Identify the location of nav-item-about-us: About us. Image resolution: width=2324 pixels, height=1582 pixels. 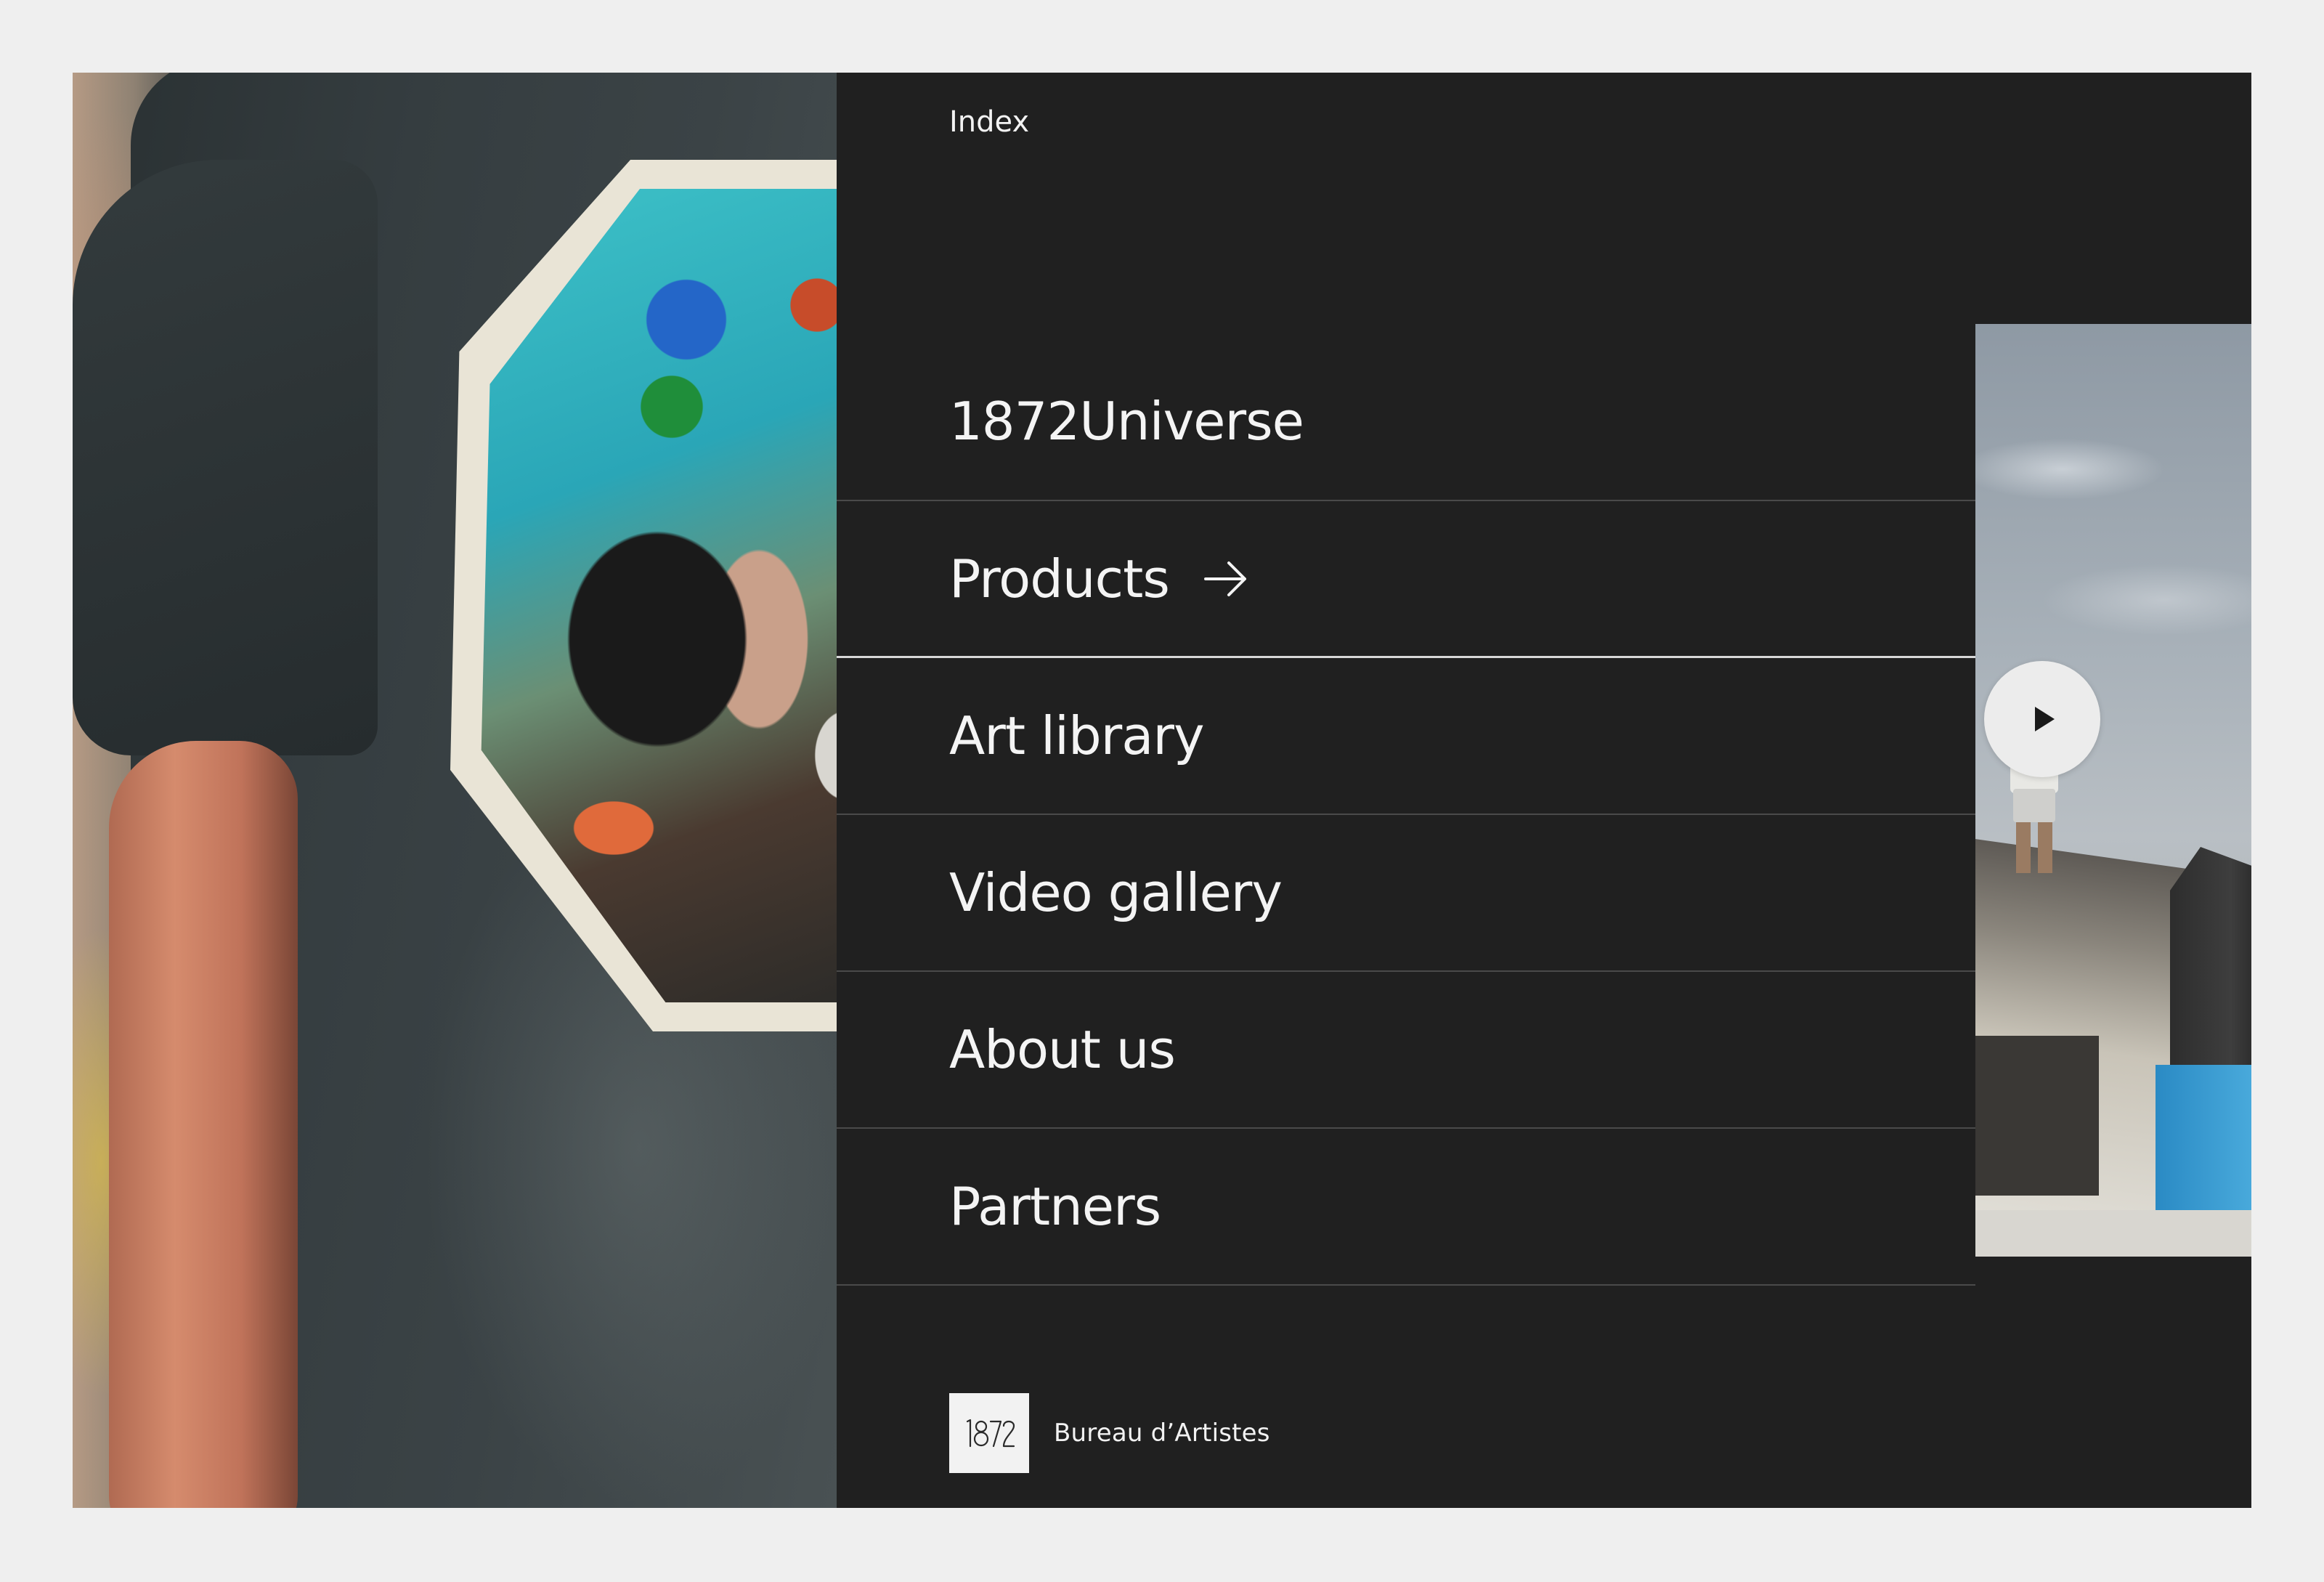
(1406, 1050).